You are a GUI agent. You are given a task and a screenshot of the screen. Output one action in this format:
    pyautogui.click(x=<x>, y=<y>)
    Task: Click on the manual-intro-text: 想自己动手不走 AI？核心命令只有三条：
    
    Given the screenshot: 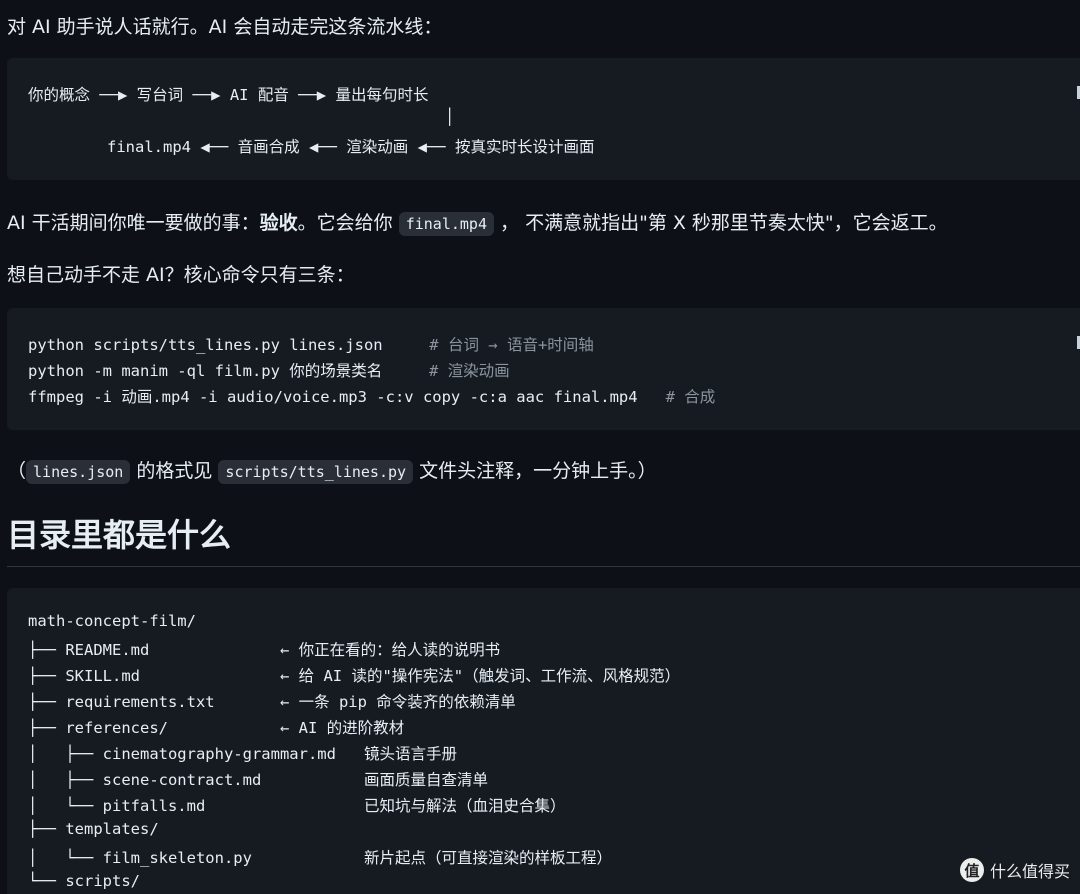 What is the action you would take?
    pyautogui.click(x=181, y=275)
    